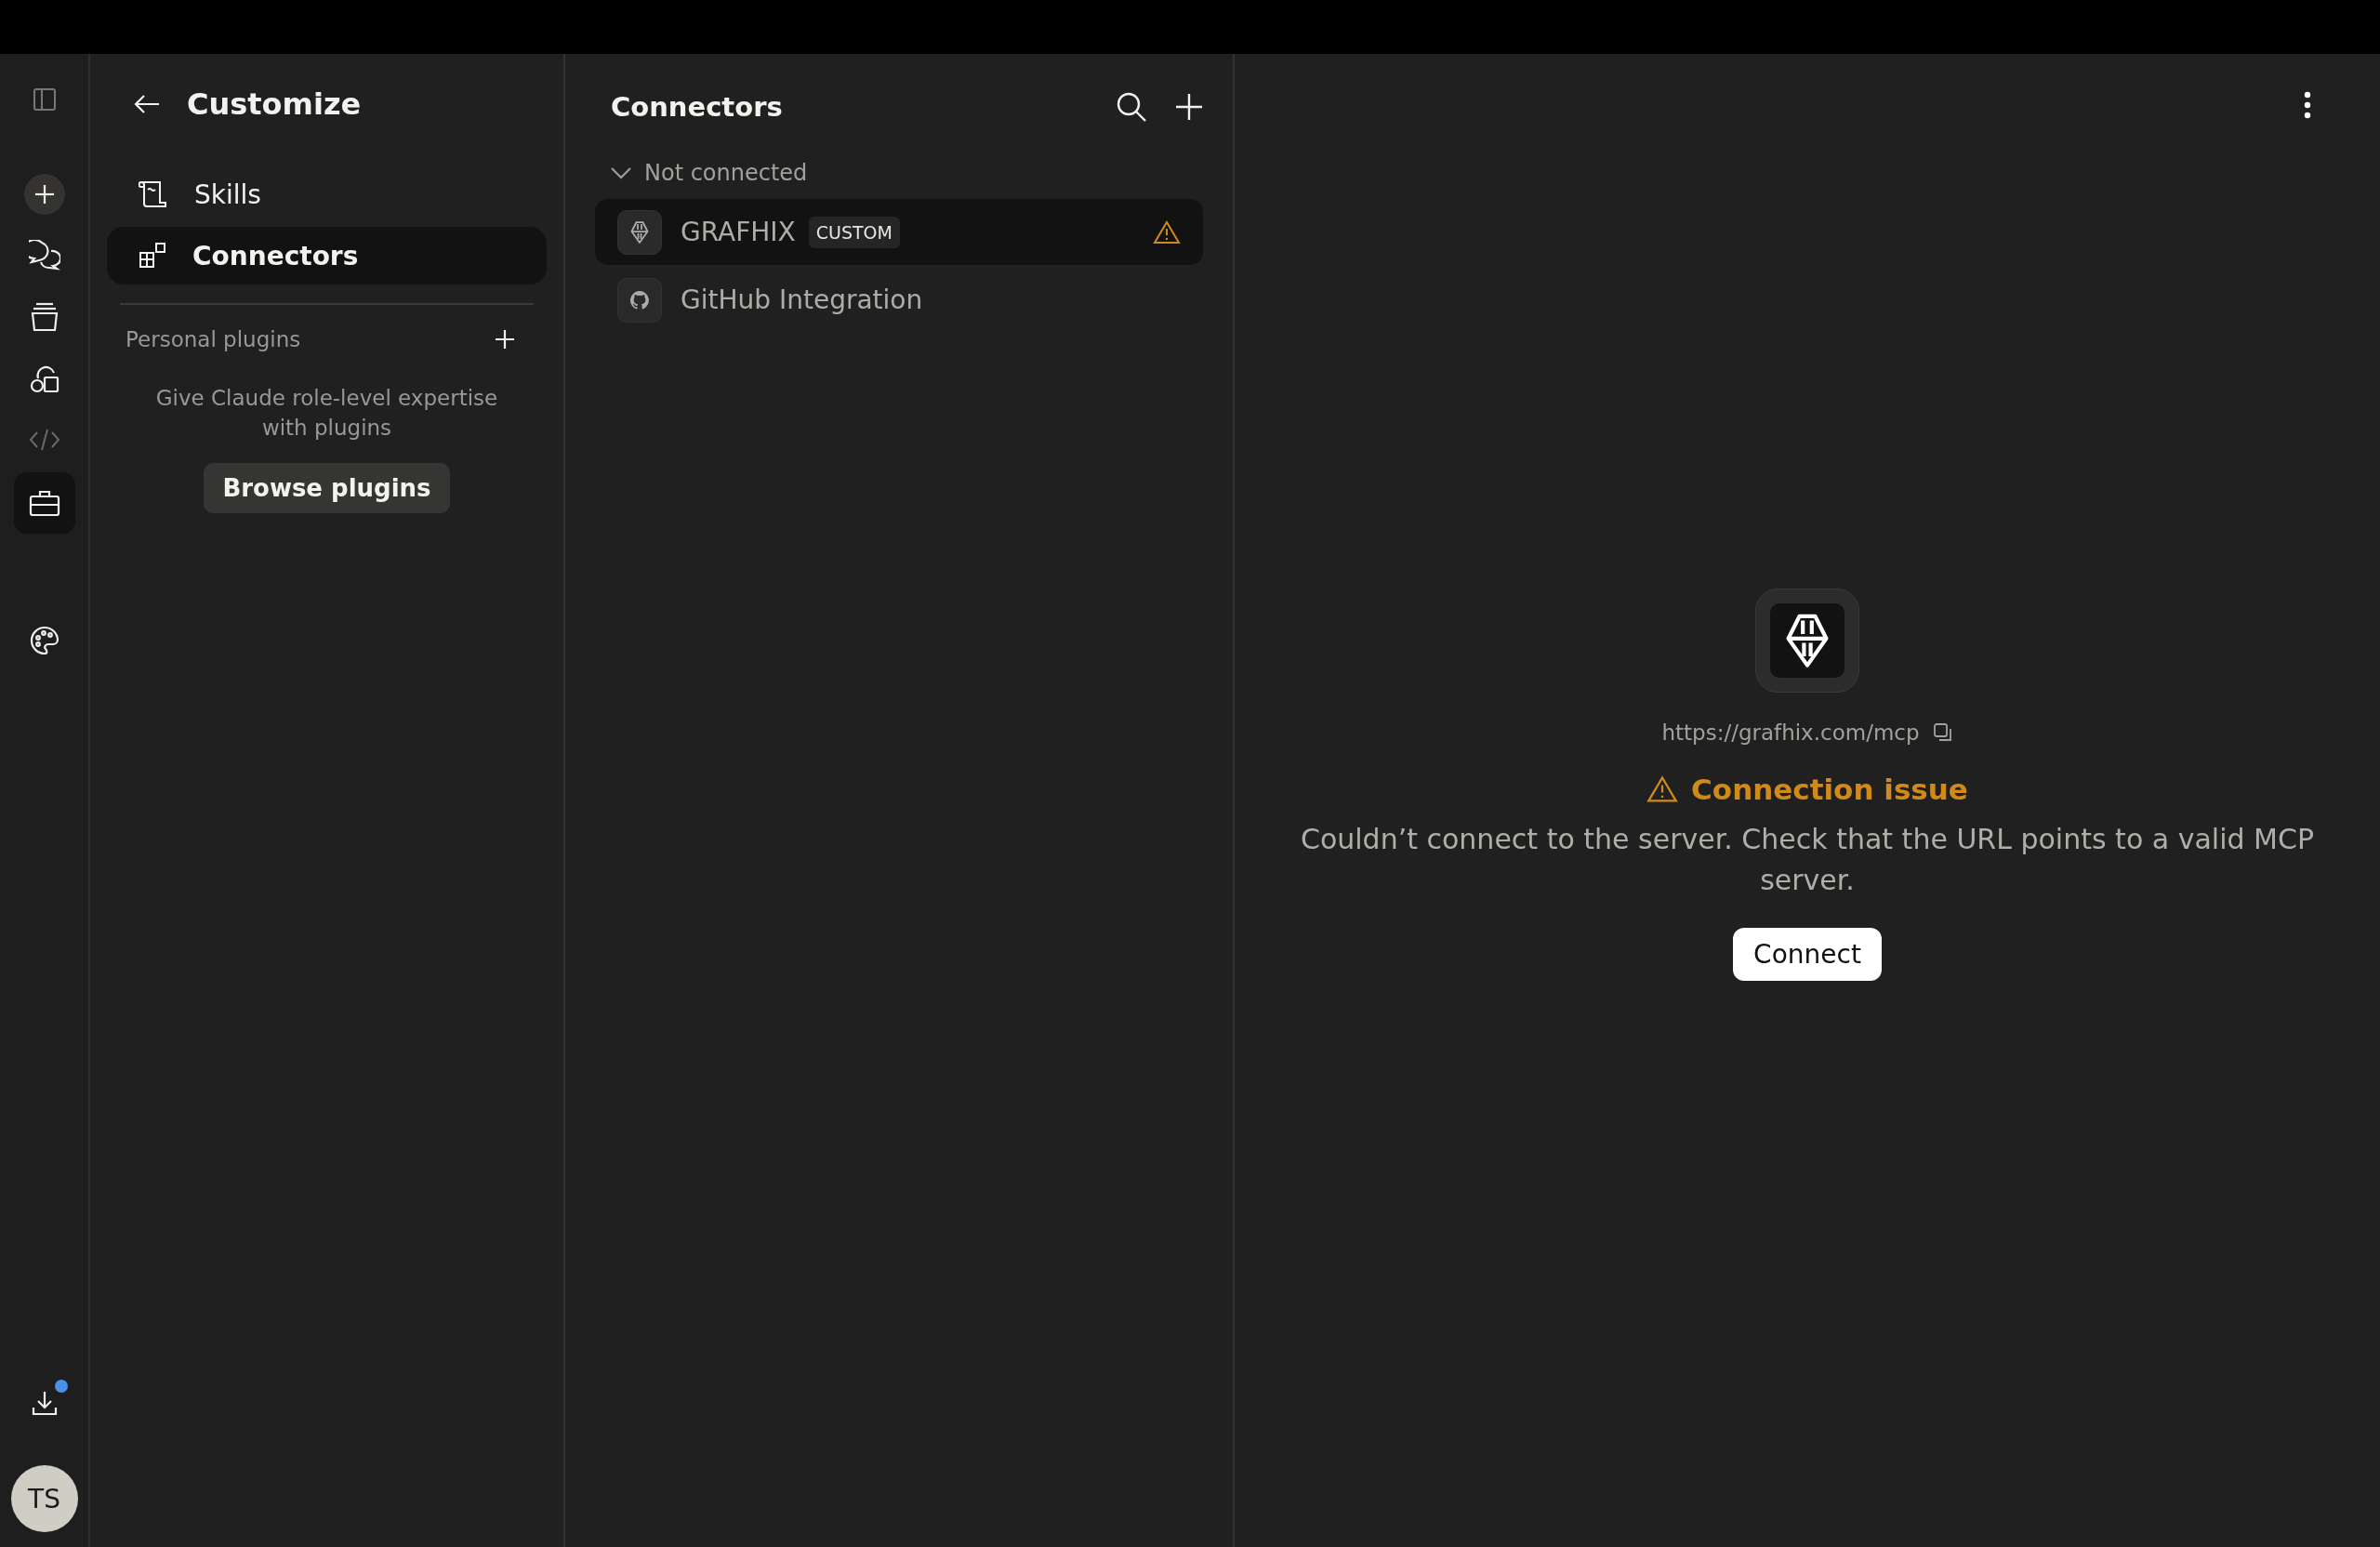 This screenshot has width=2380, height=1547. Describe the element at coordinates (1662, 789) in the screenshot. I see `warning-icon` at that location.